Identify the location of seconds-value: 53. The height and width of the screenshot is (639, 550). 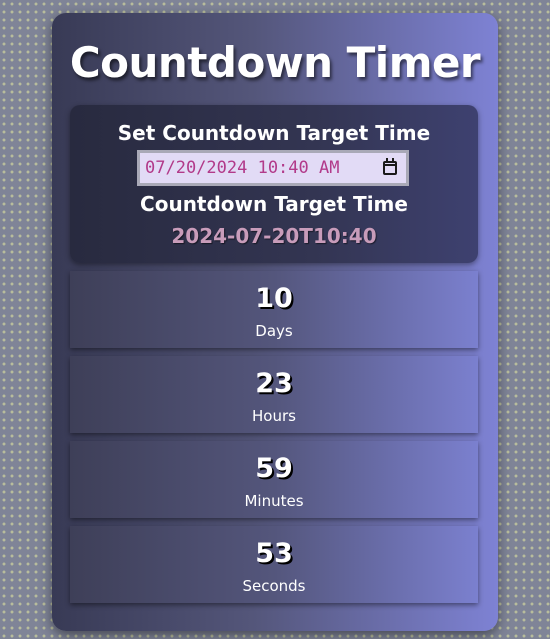
(274, 553).